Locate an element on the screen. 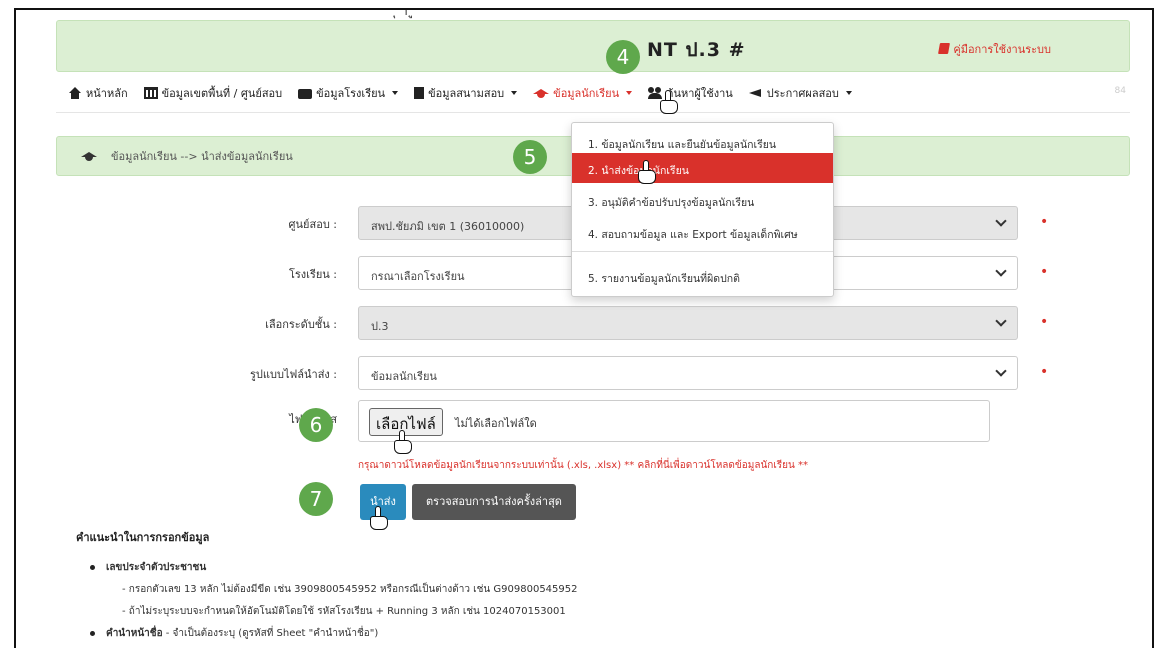 The height and width of the screenshot is (648, 1168). school-label: โรงเรียน : is located at coordinates (312, 274).